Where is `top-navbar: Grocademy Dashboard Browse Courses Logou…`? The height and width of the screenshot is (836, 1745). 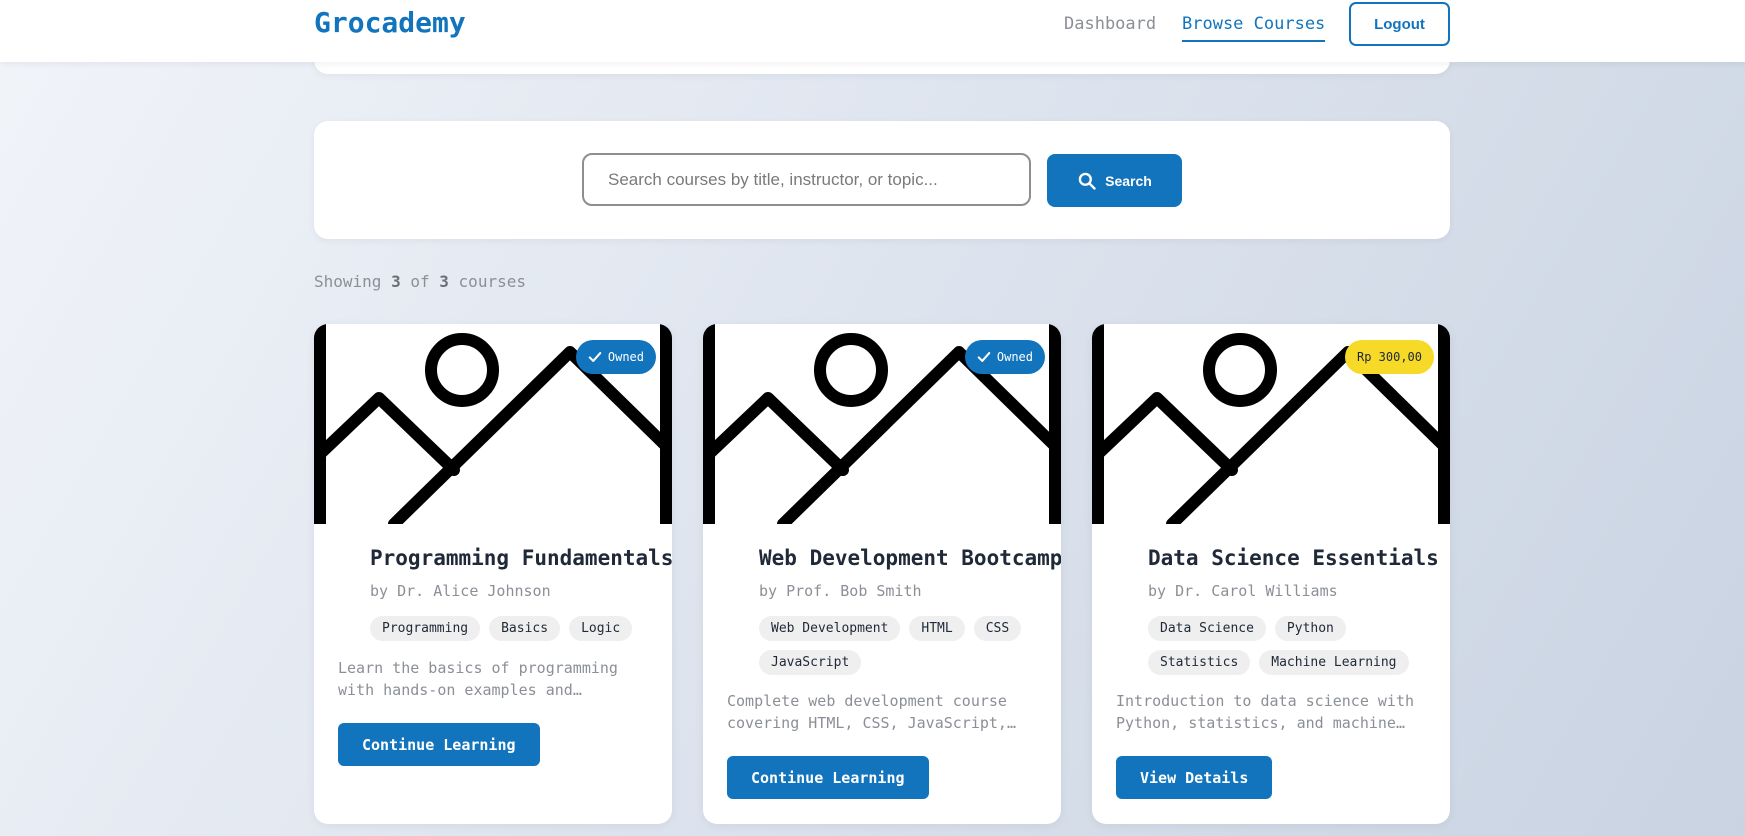 top-navbar: Grocademy Dashboard Browse Courses Logou… is located at coordinates (872, 31).